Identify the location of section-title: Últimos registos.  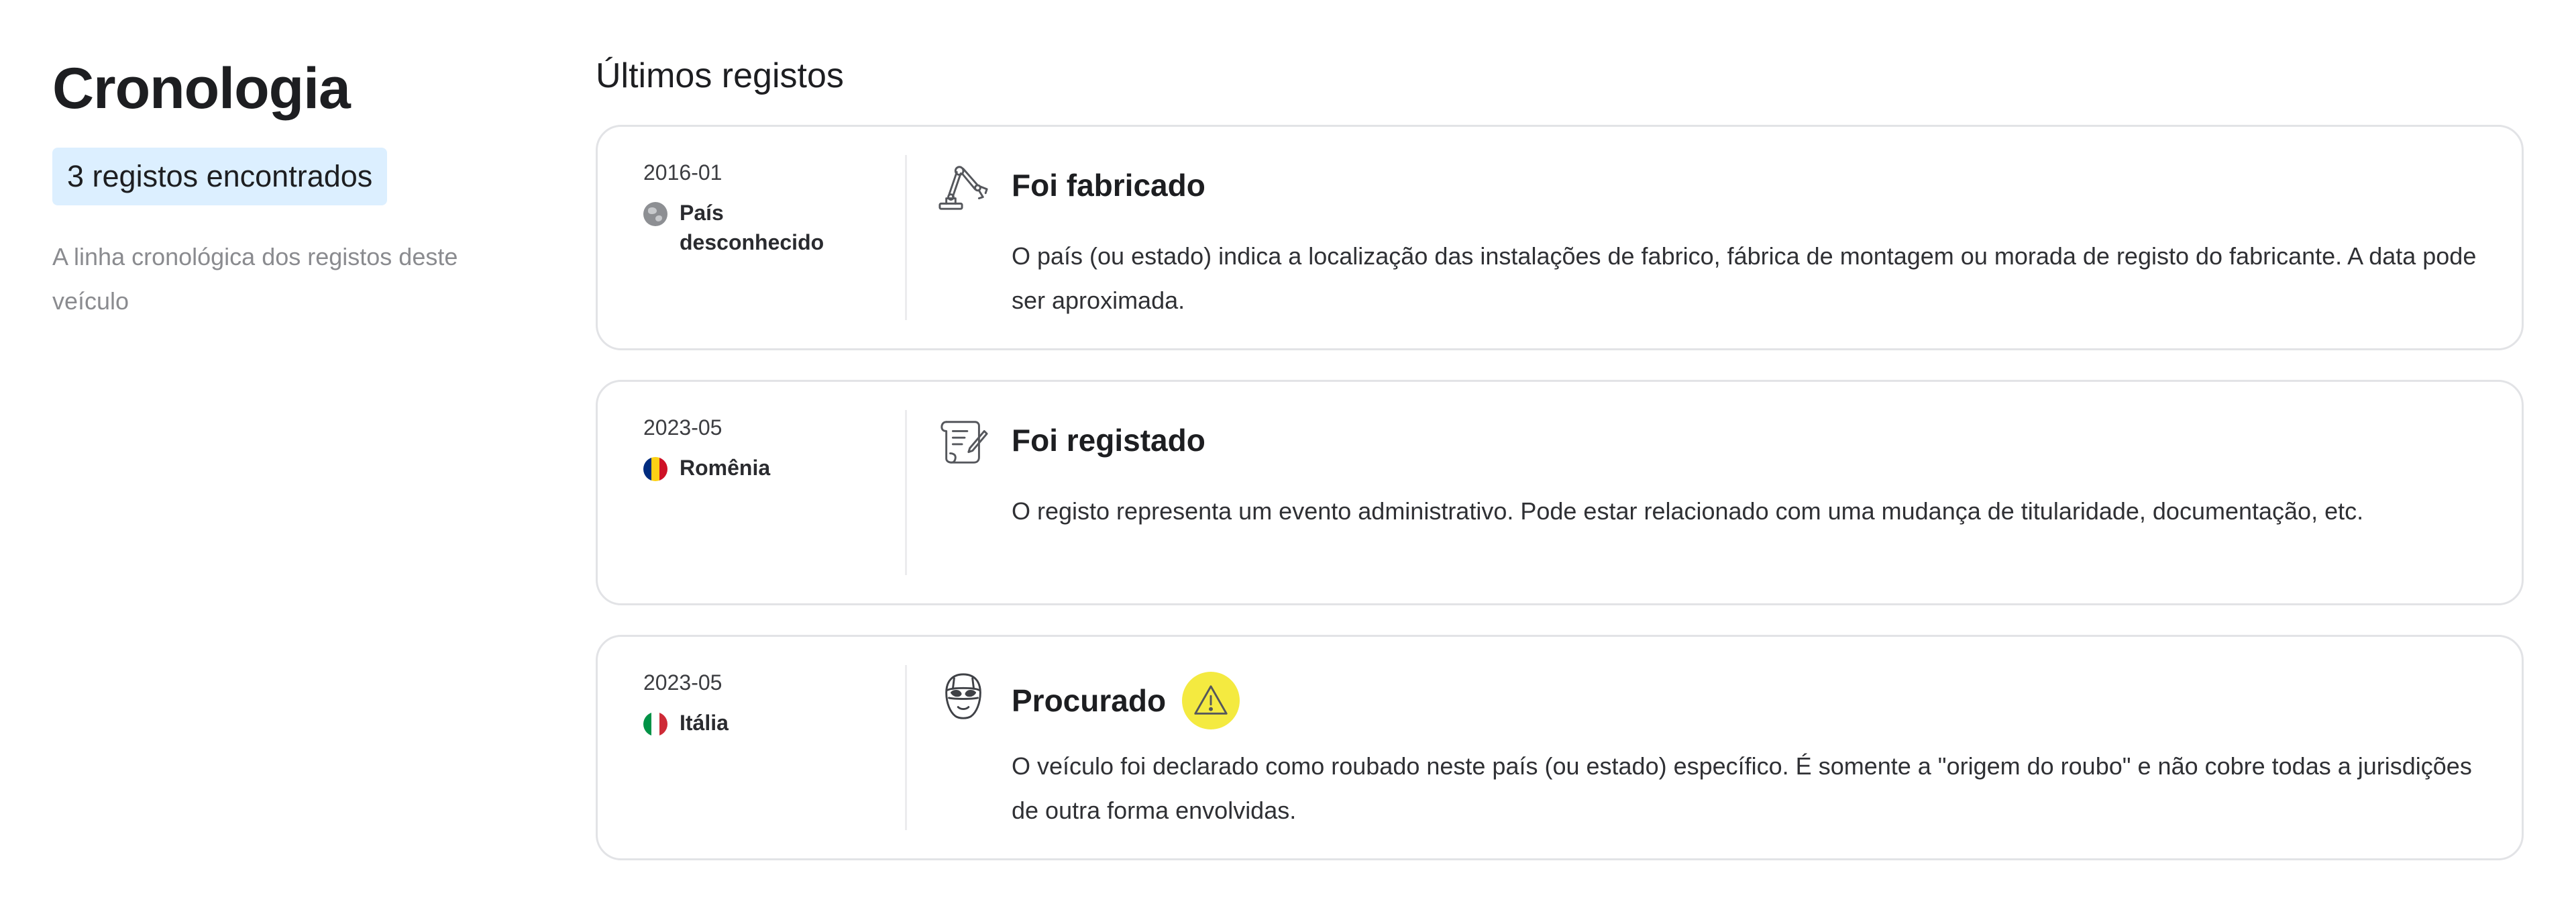
(720, 75).